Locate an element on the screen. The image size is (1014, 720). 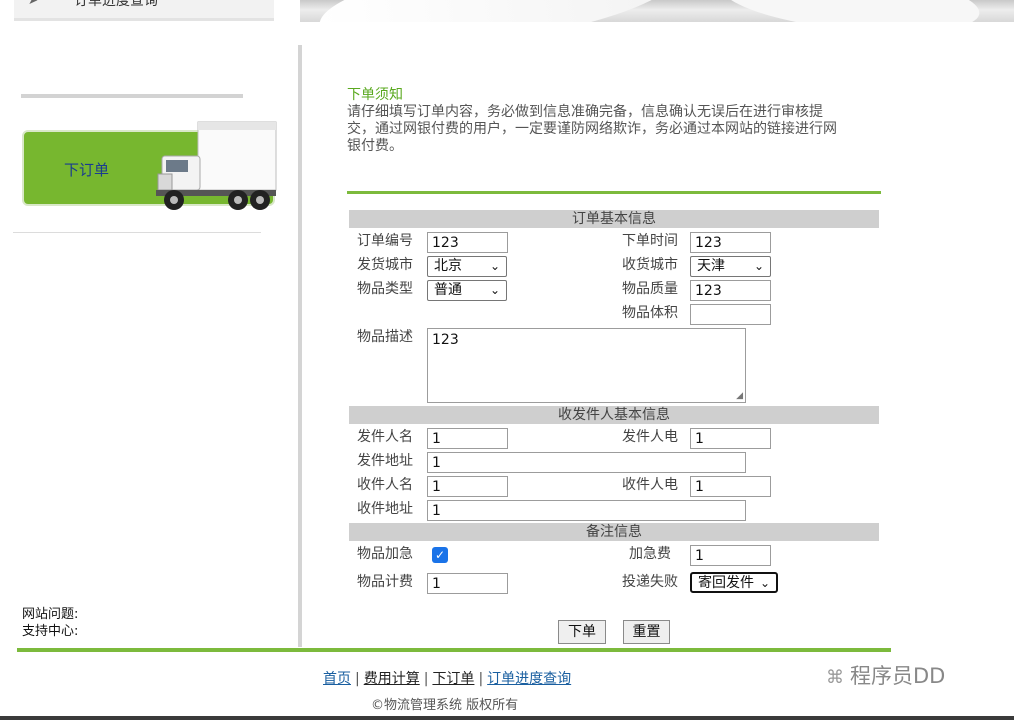
order-no-label: 订单编号 is located at coordinates (385, 241).